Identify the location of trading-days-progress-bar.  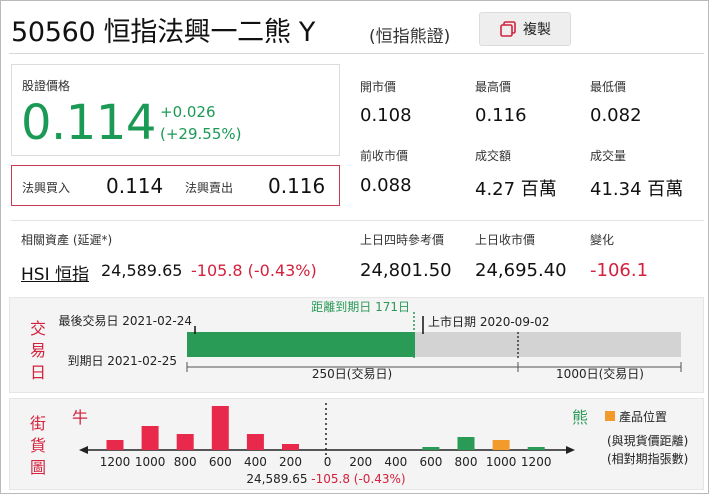
(301, 344).